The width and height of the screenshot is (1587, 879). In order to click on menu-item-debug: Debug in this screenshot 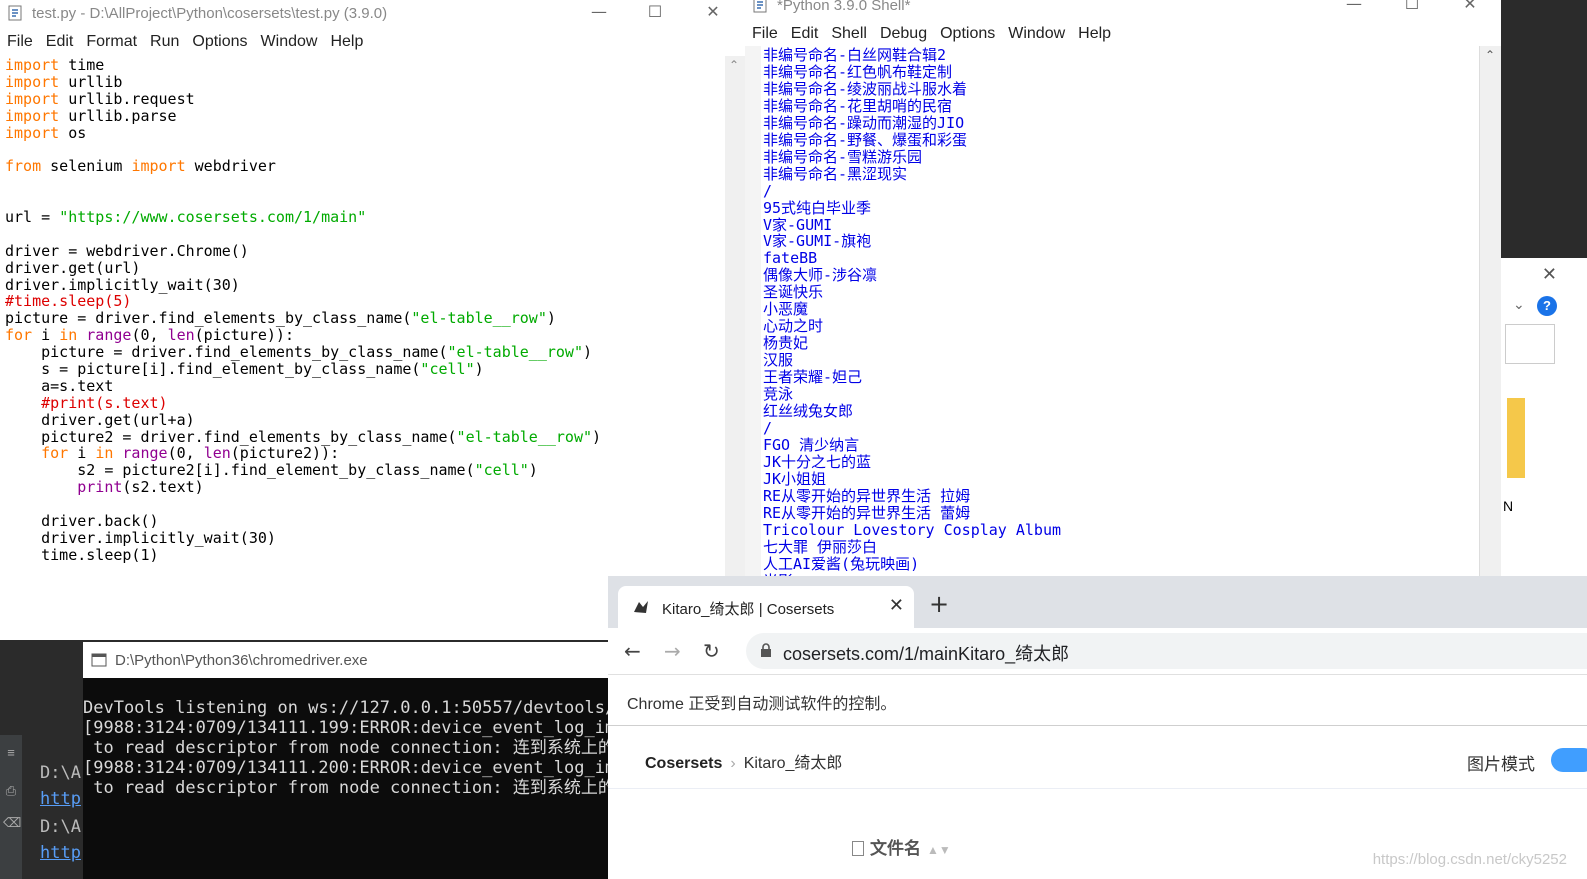, I will do `click(903, 34)`.